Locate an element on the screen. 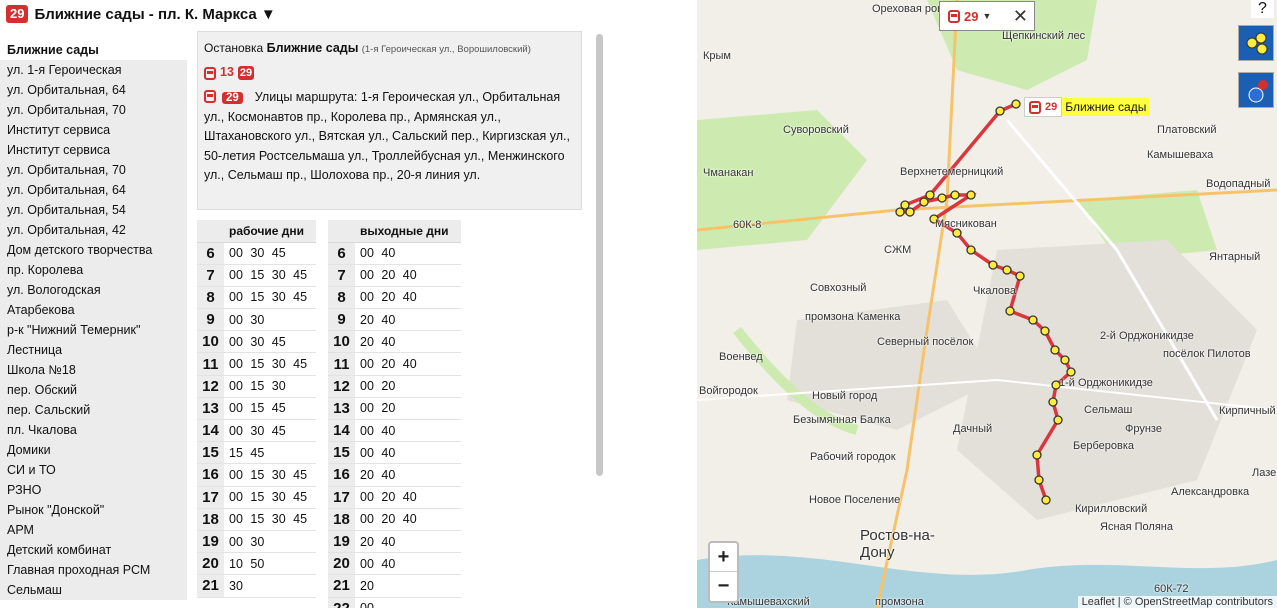  layers-button is located at coordinates (1256, 43).